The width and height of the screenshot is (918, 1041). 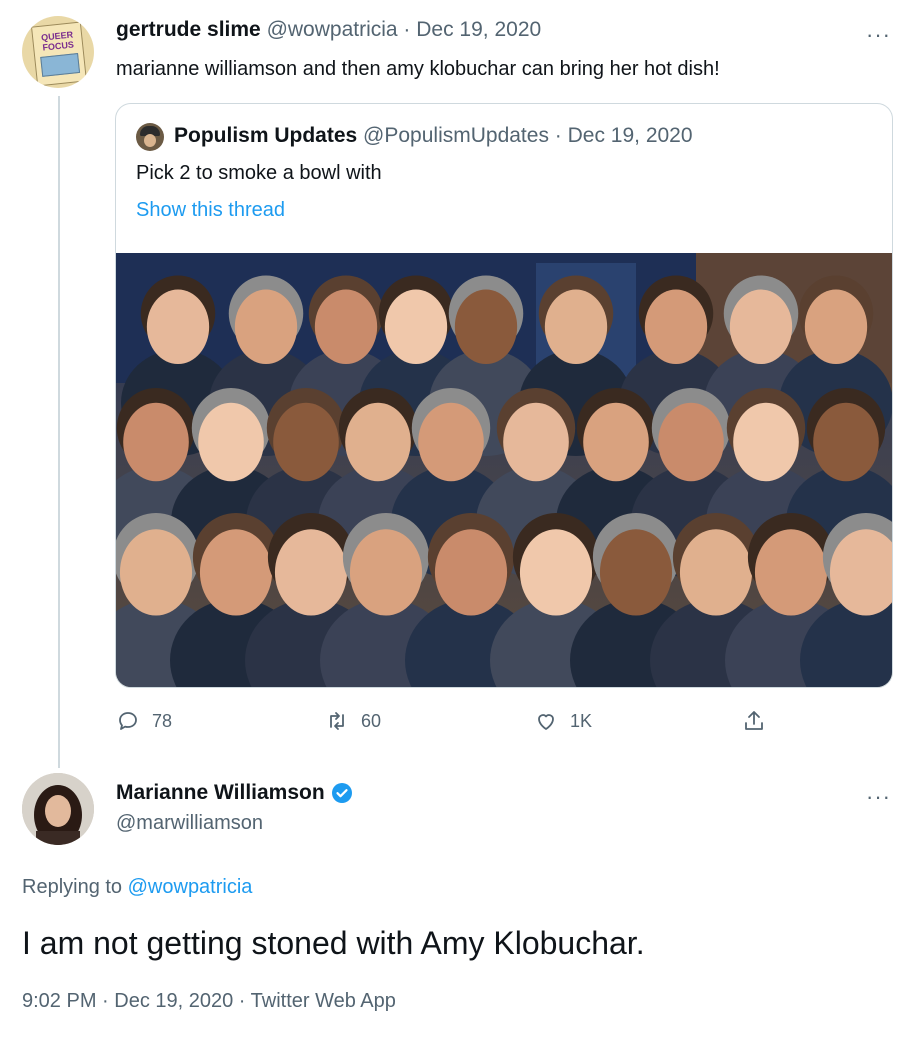 What do you see at coordinates (162, 720) in the screenshot?
I see `reply-count: 78` at bounding box center [162, 720].